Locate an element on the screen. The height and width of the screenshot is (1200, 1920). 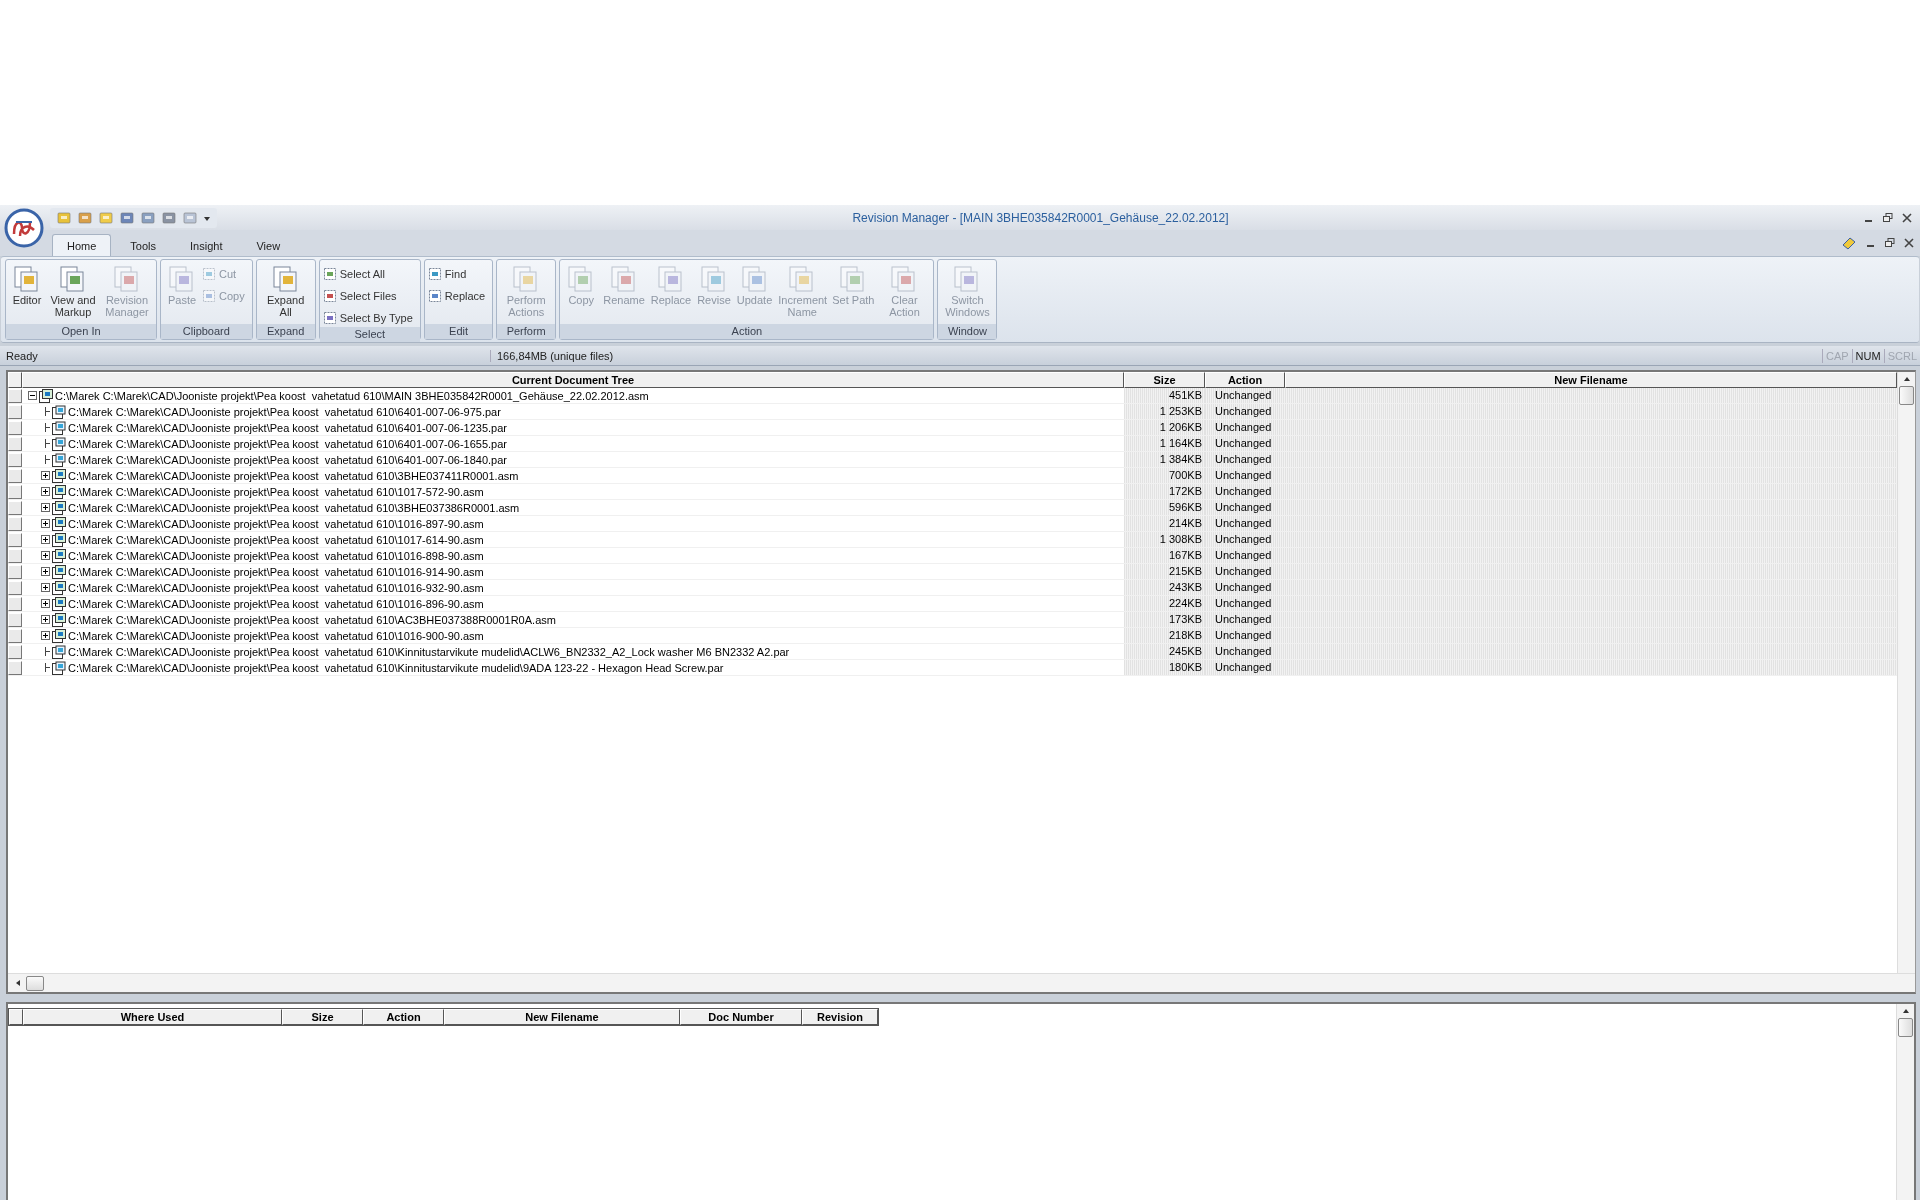
size-cell: 215KB is located at coordinates (1164, 571).